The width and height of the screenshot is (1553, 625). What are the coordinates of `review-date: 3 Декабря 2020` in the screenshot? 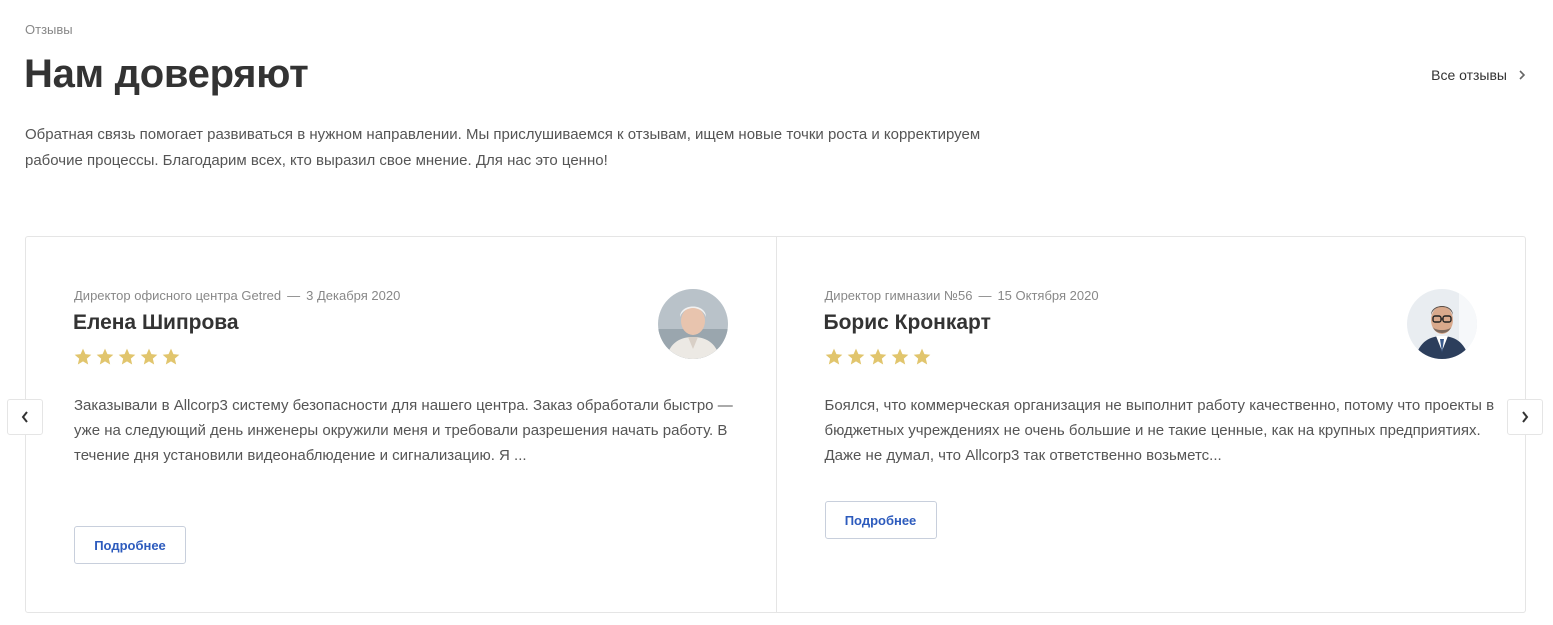 It's located at (353, 295).